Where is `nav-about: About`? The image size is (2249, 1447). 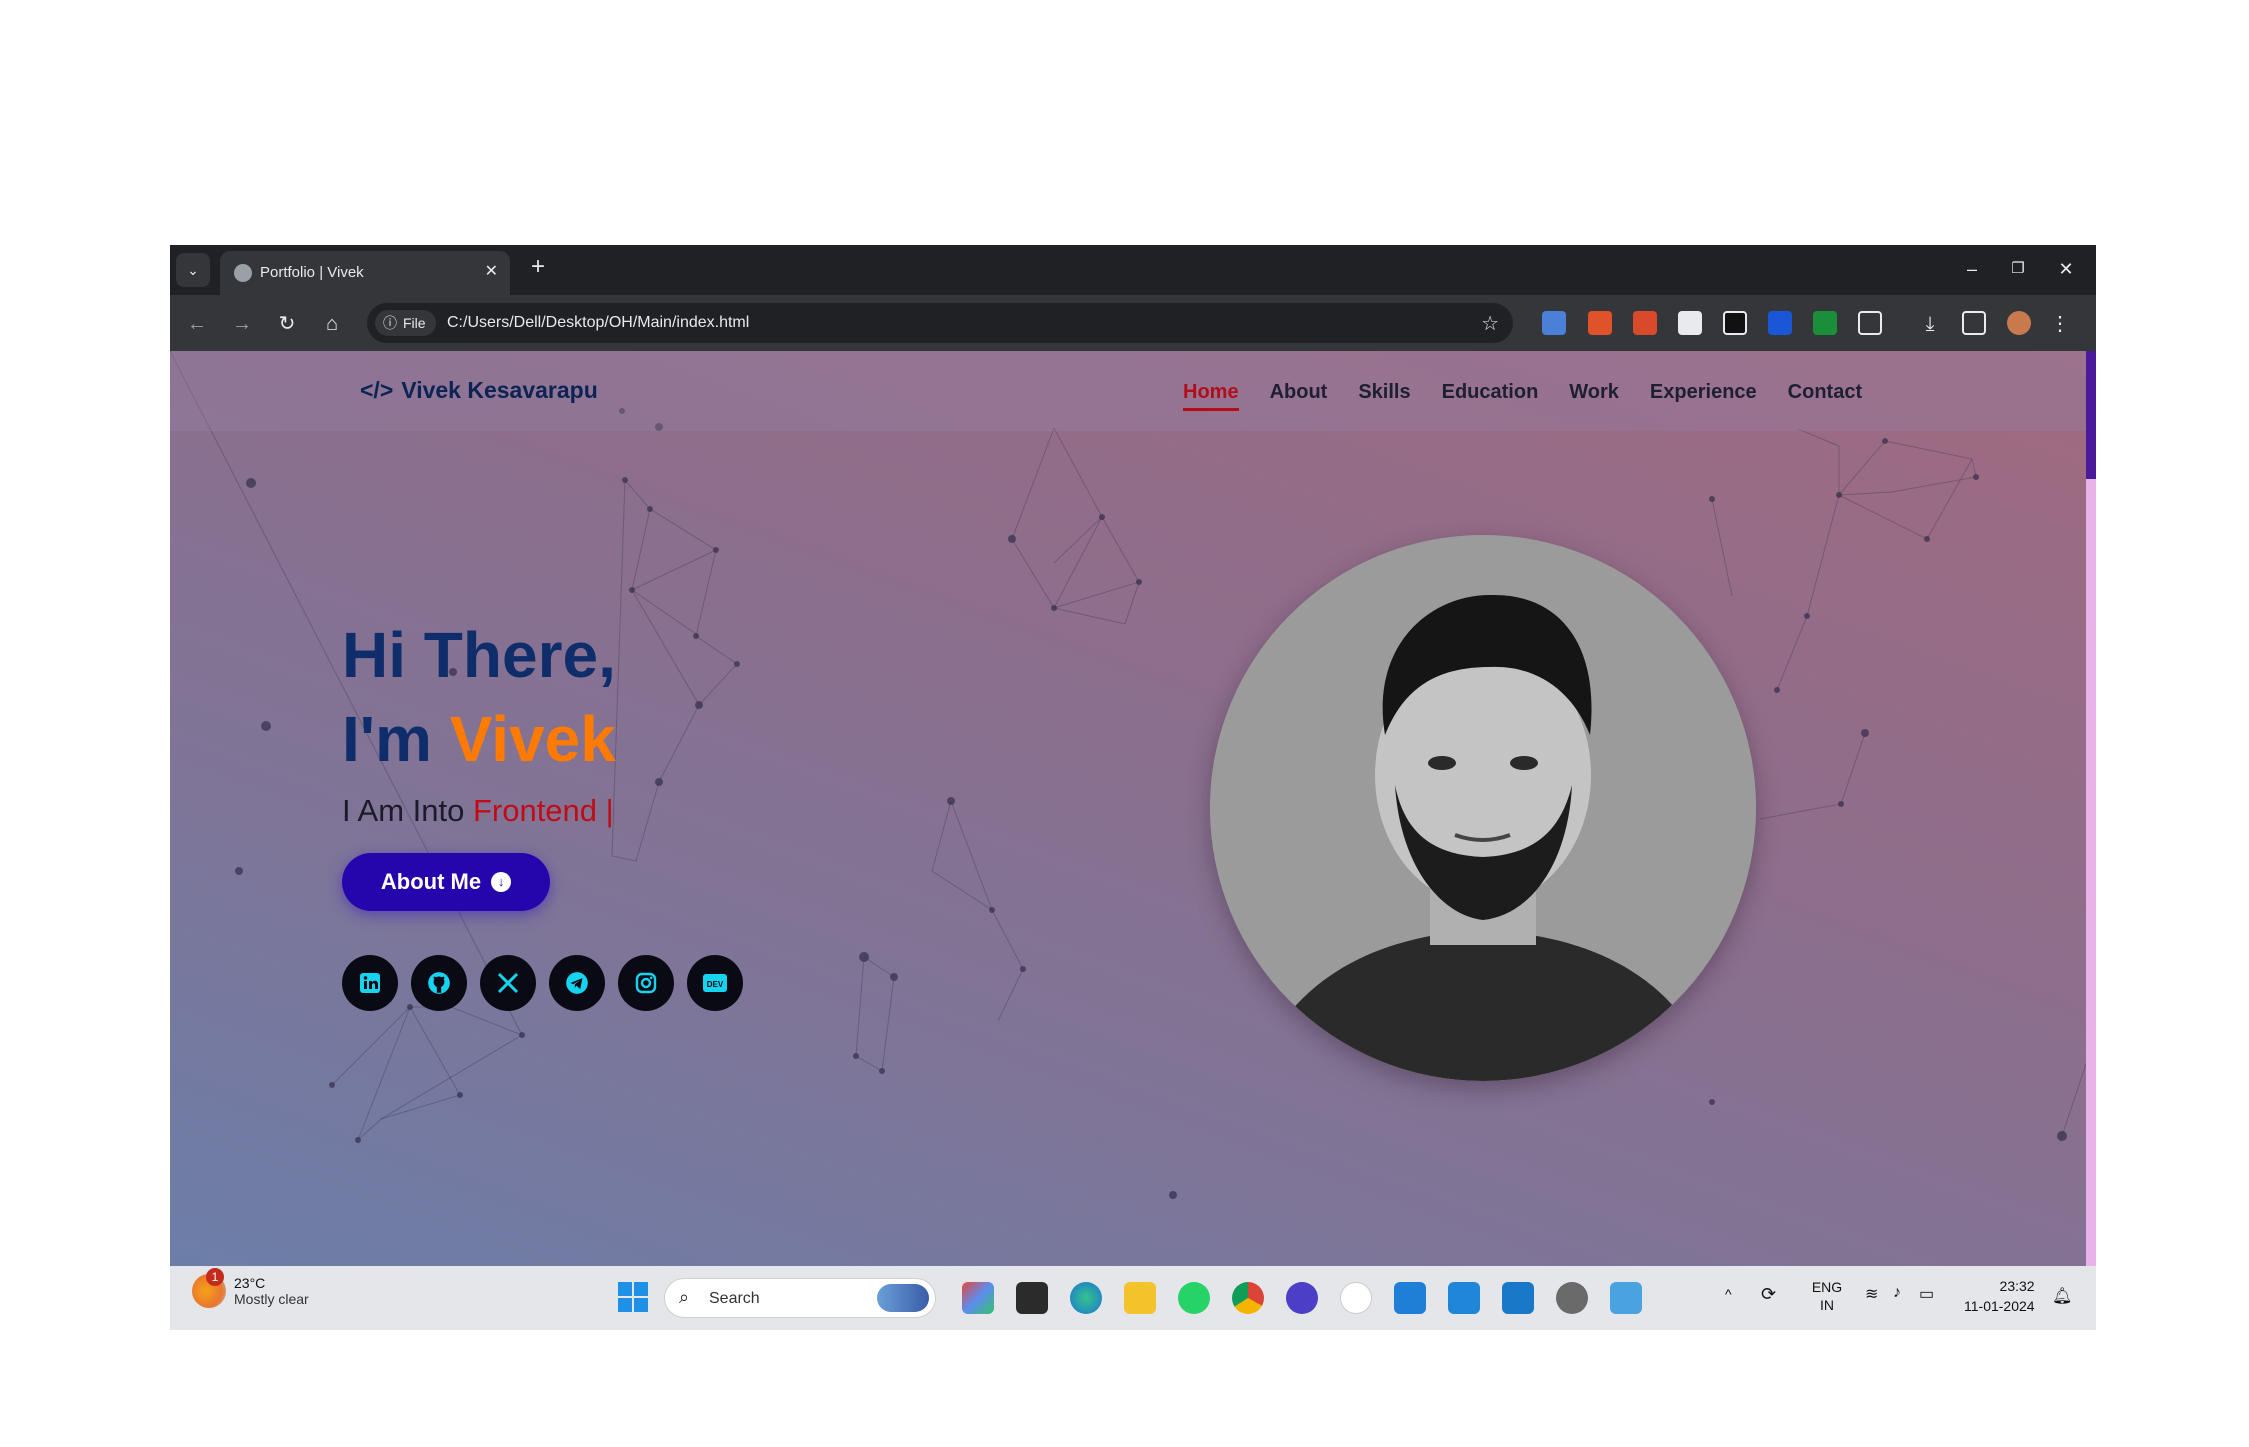
nav-about: About is located at coordinates (1299, 396).